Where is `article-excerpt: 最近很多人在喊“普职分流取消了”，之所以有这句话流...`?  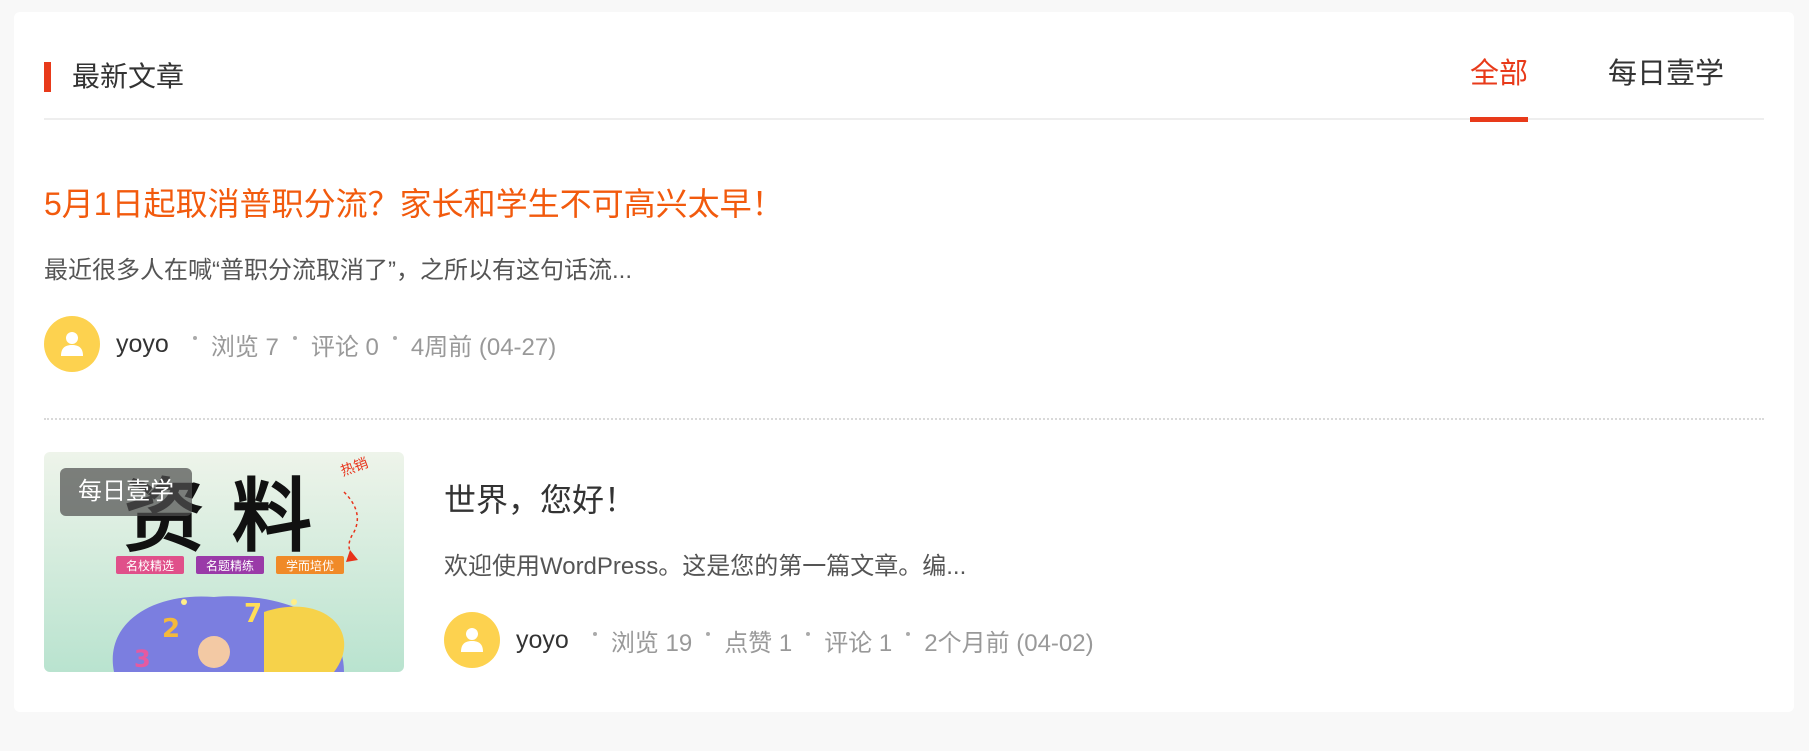
article-excerpt: 最近很多人在喊“普职分流取消了”，之所以有这句话流... is located at coordinates (338, 270).